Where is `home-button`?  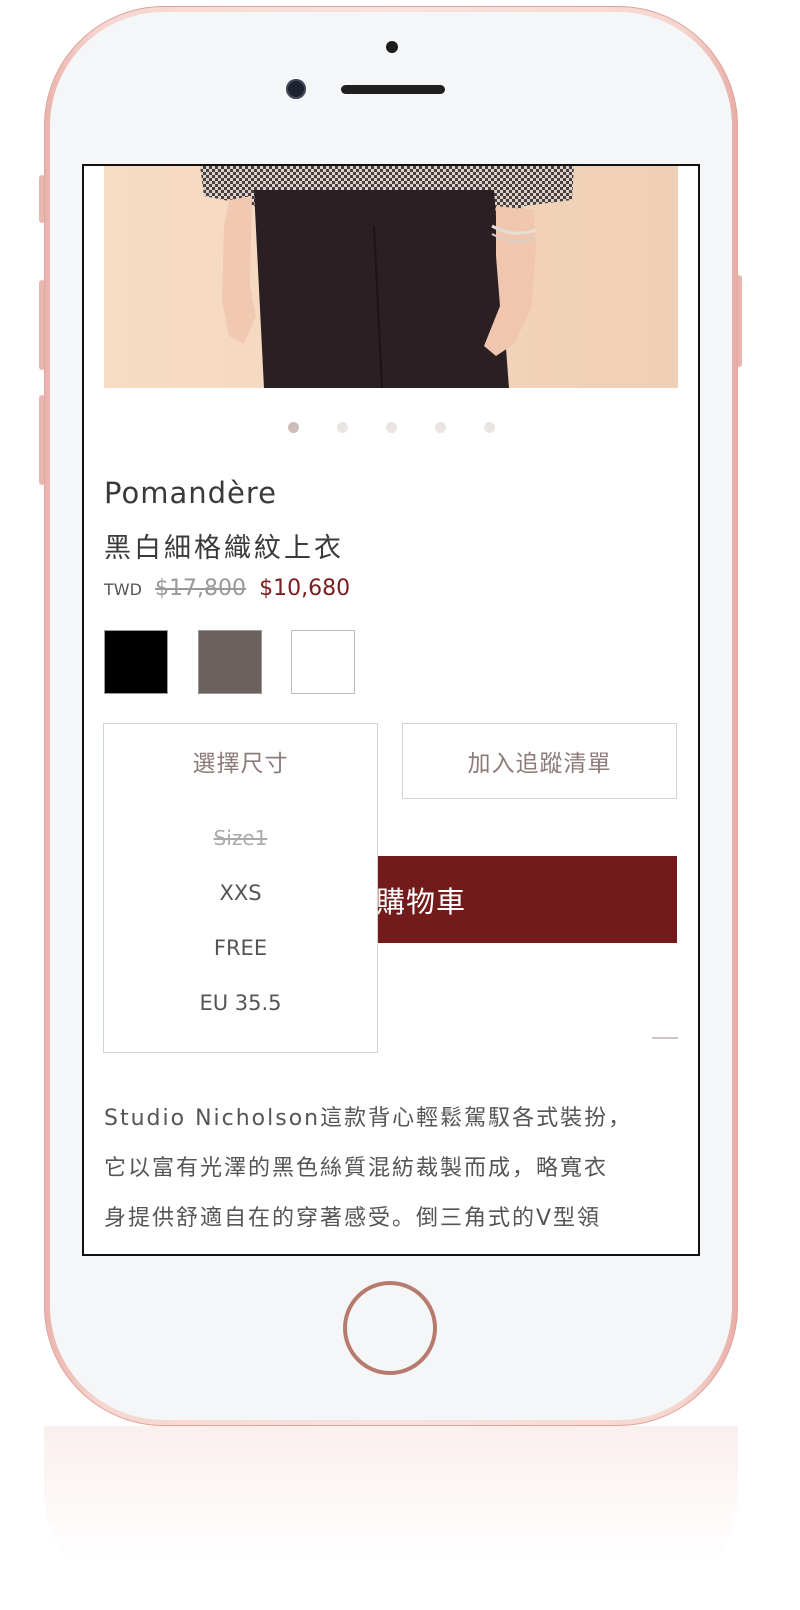 home-button is located at coordinates (390, 1328).